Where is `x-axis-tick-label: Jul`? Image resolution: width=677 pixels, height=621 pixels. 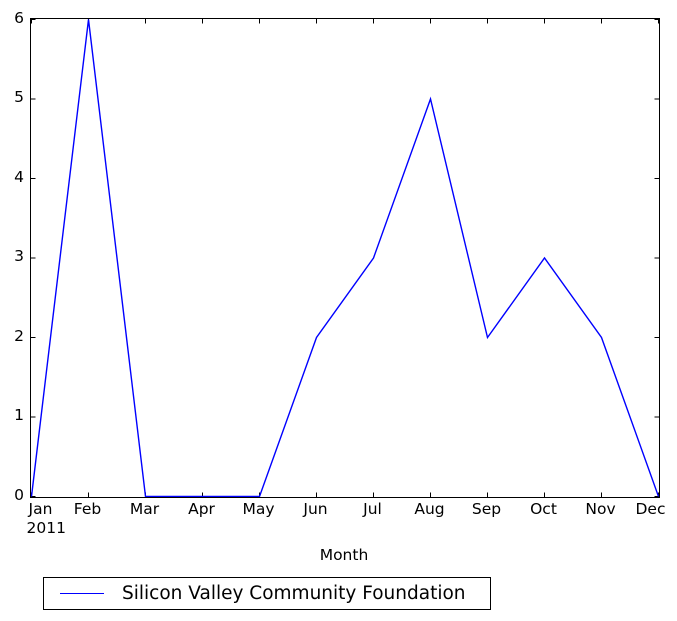
x-axis-tick-label: Jul is located at coordinates (372, 509).